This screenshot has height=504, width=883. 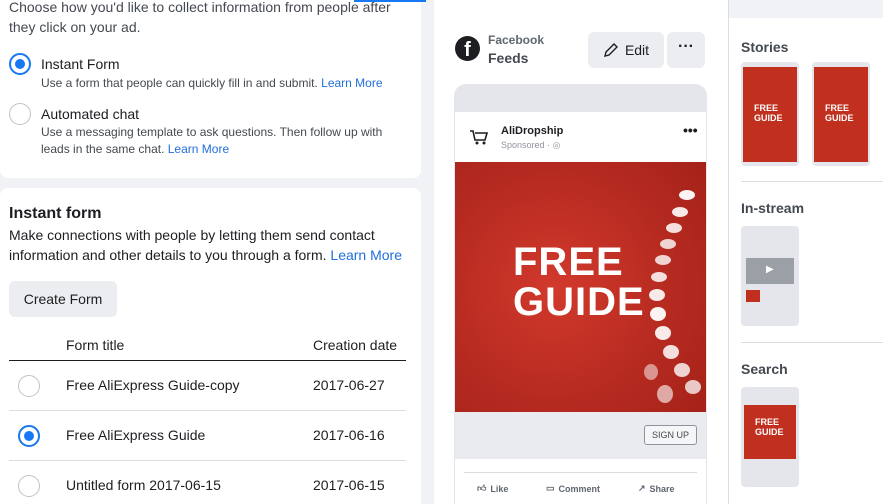 I want to click on search-thumbnail: FREE GUIDE, so click(x=770, y=437).